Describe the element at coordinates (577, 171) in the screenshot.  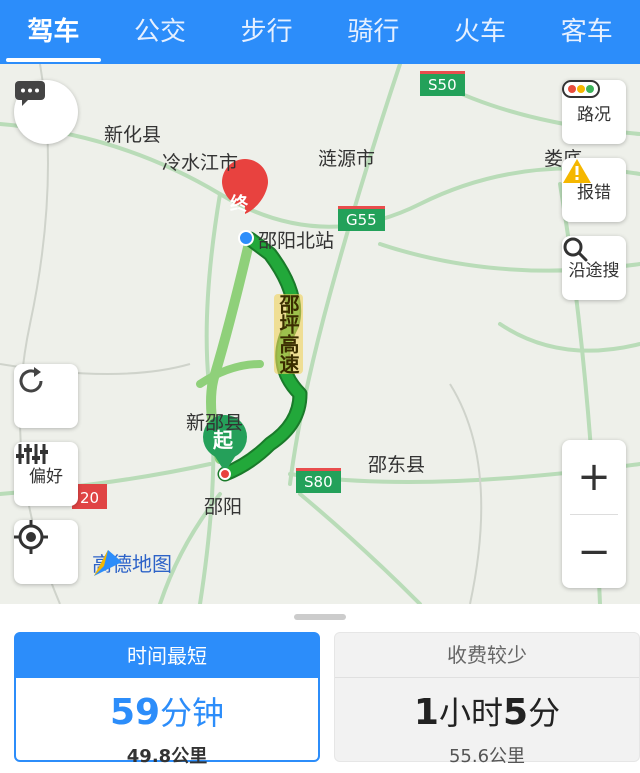
I see `warning-icon` at that location.